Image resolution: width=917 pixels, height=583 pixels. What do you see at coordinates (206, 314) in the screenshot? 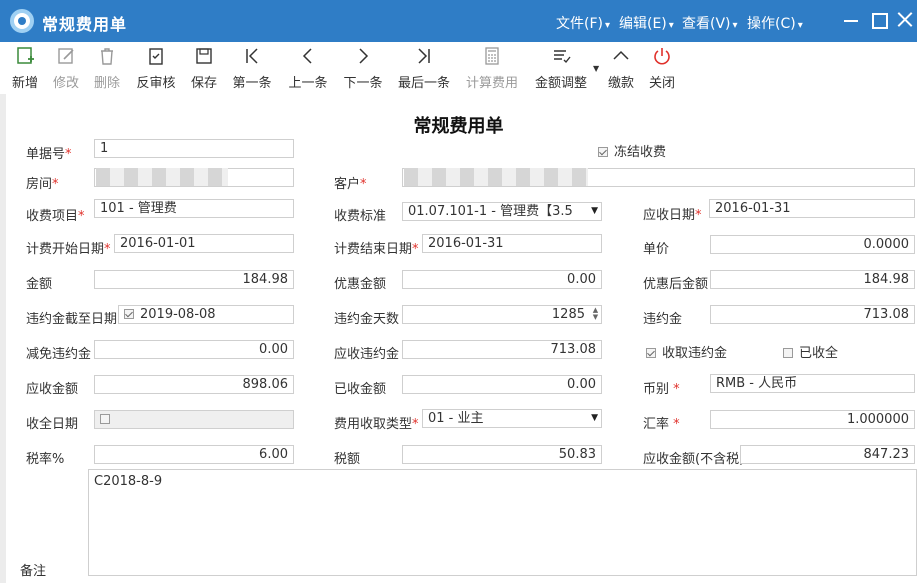
I see `penalty-until-field: 2019-08-08` at bounding box center [206, 314].